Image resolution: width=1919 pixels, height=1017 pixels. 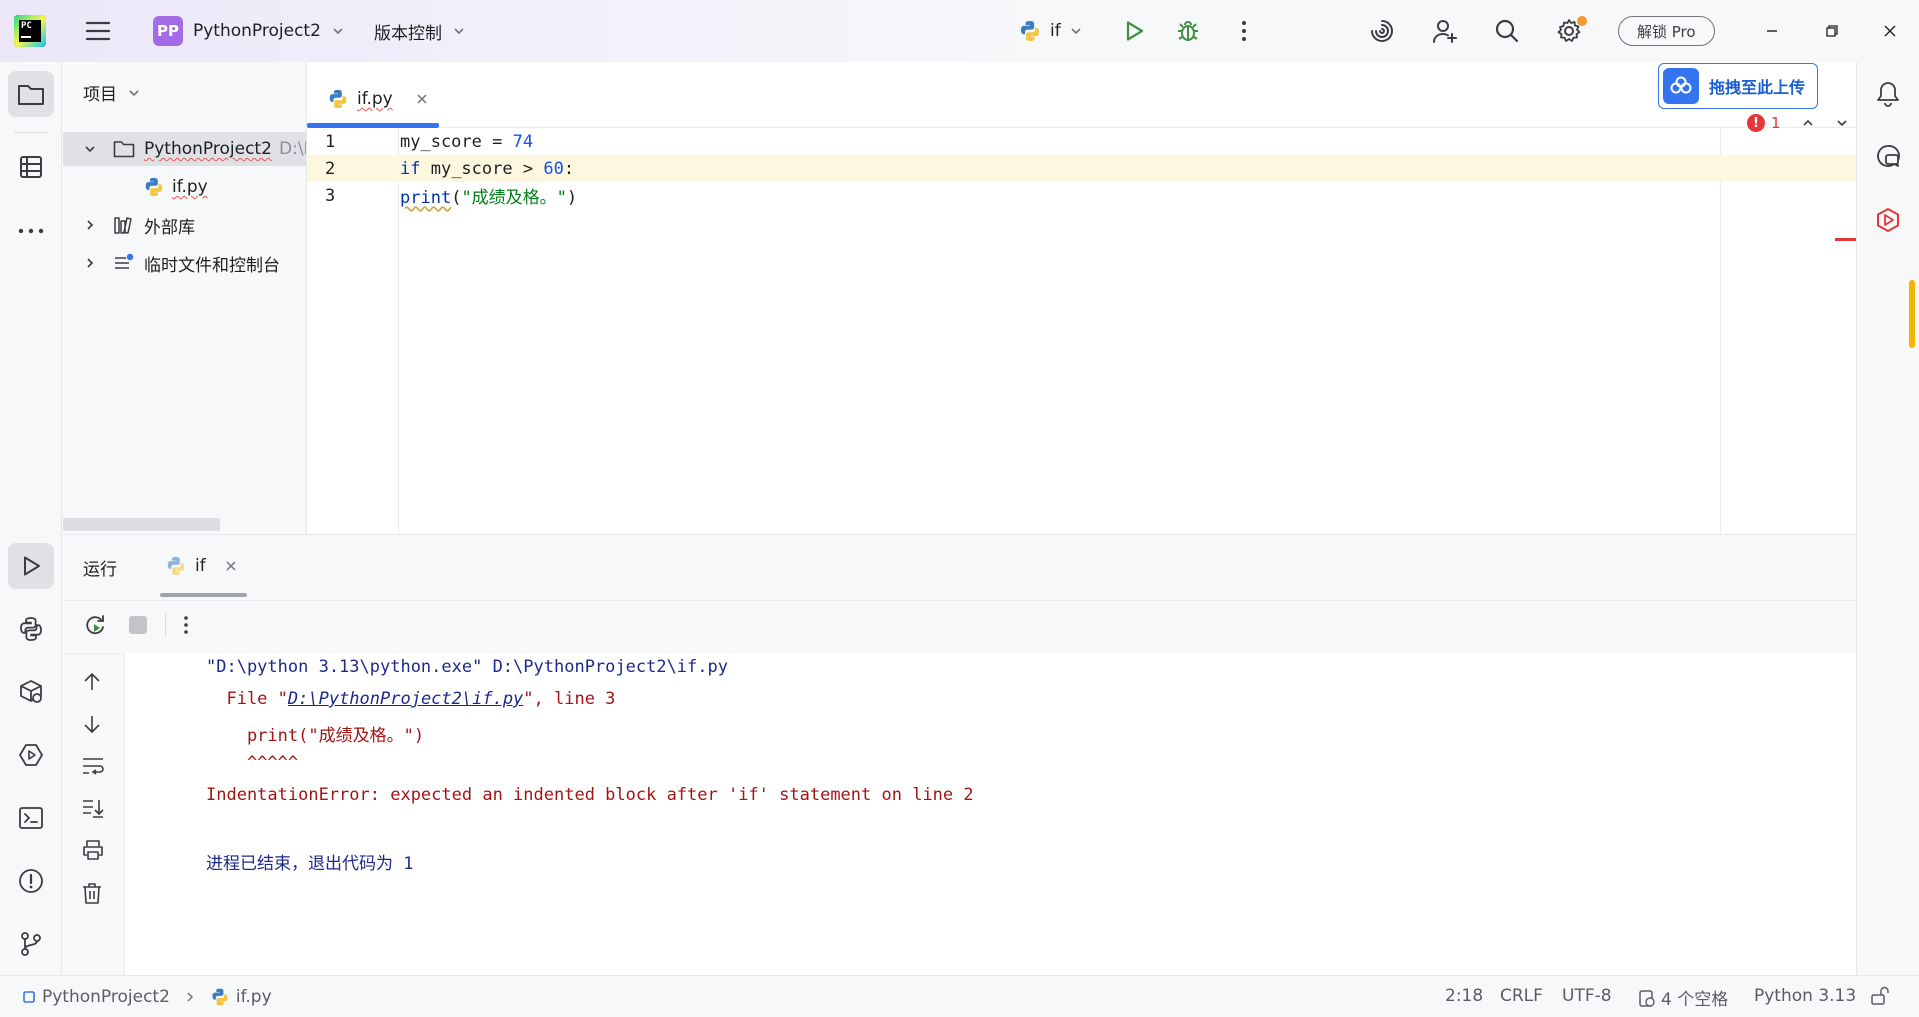 I want to click on project-panel-header: 项目, so click(x=112, y=92).